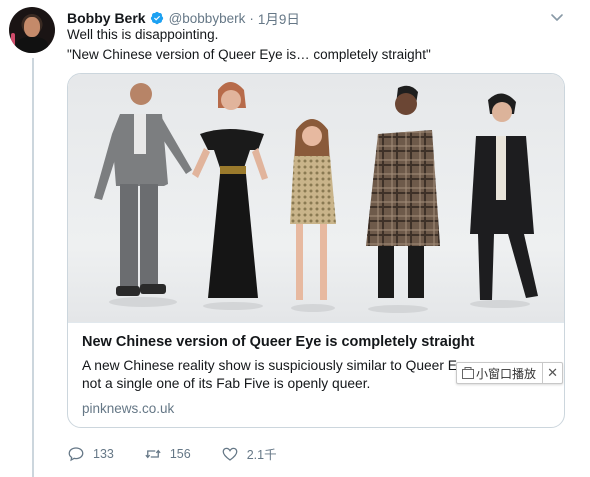 This screenshot has width=590, height=477. I want to click on like-button: 2.1千, so click(249, 453).